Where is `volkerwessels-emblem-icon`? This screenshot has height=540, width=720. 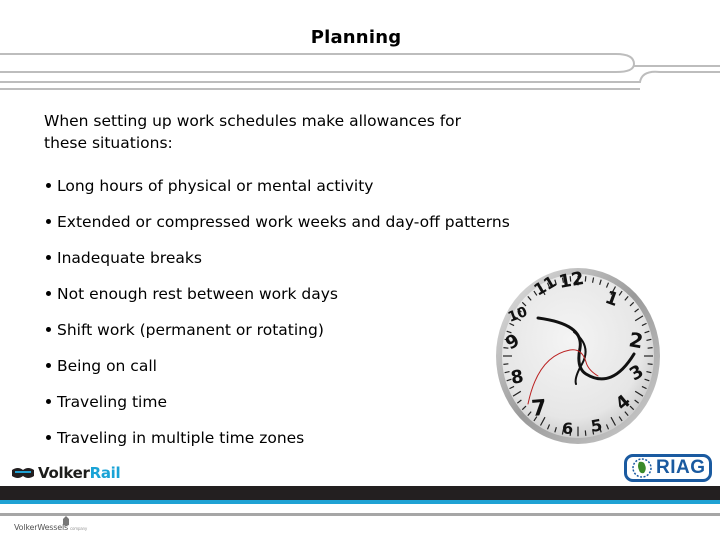
volkerwessels-emblem-icon is located at coordinates (66, 521).